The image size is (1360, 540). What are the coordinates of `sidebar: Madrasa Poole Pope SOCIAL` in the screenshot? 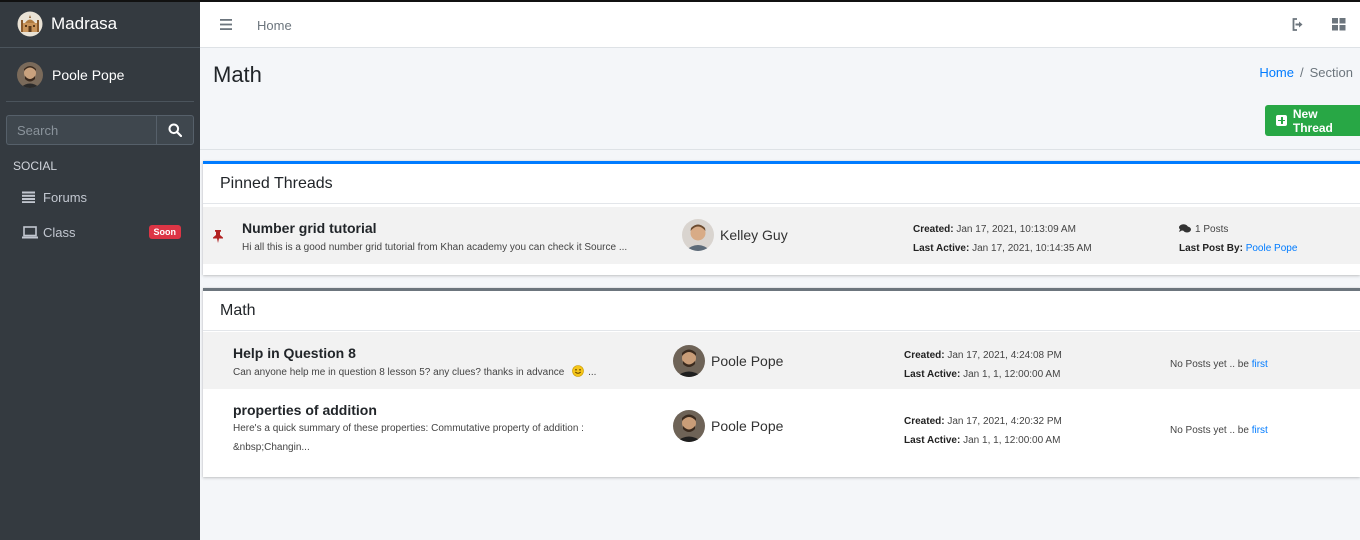 It's located at (100, 270).